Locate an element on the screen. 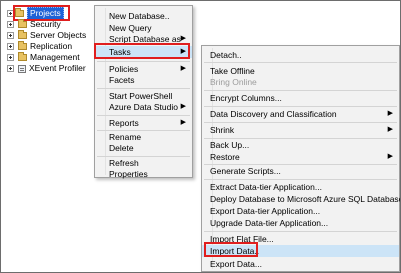  tree-item-label: Security is located at coordinates (45, 24).